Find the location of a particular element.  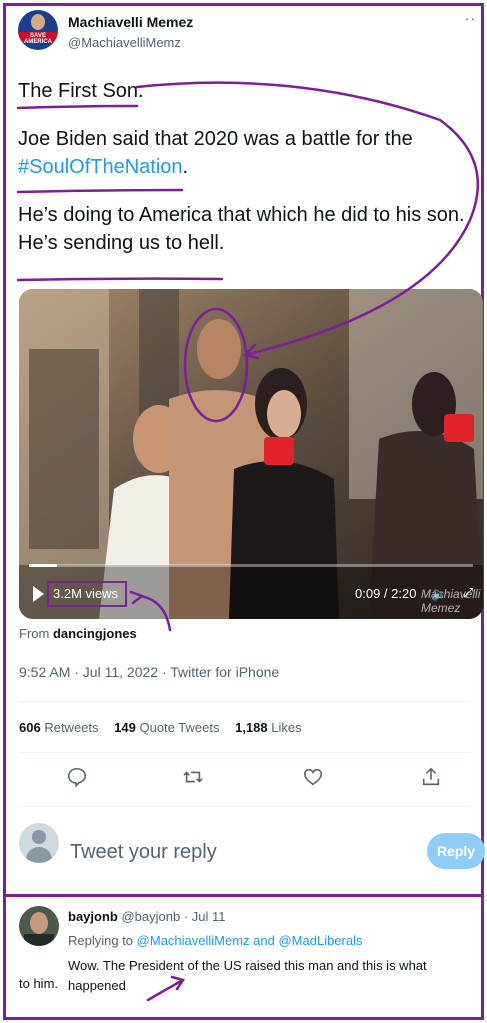

commenter-name: bayjonb is located at coordinates (93, 916).